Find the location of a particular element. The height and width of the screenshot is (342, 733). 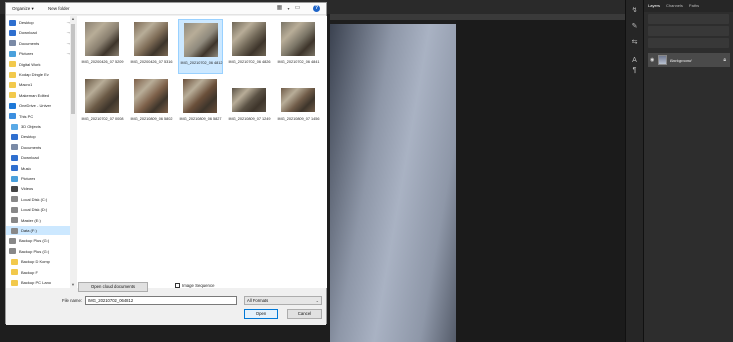

file-tile: IMG_20210702_06 4826 is located at coordinates (249, 46).